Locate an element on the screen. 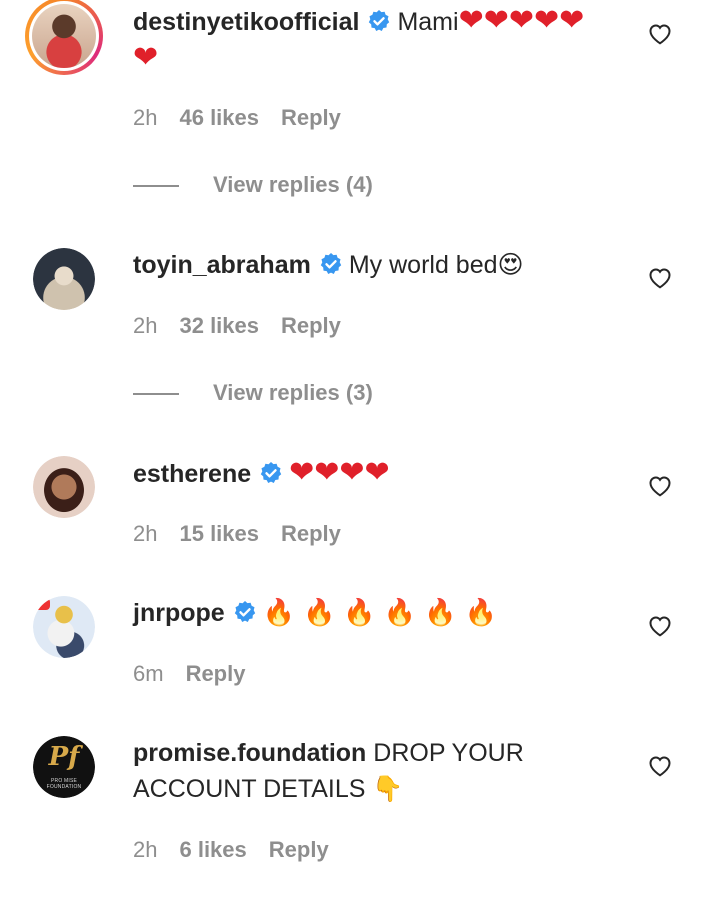 The height and width of the screenshot is (903, 720). comment-meta: 6m Reply is located at coordinates (200, 674).